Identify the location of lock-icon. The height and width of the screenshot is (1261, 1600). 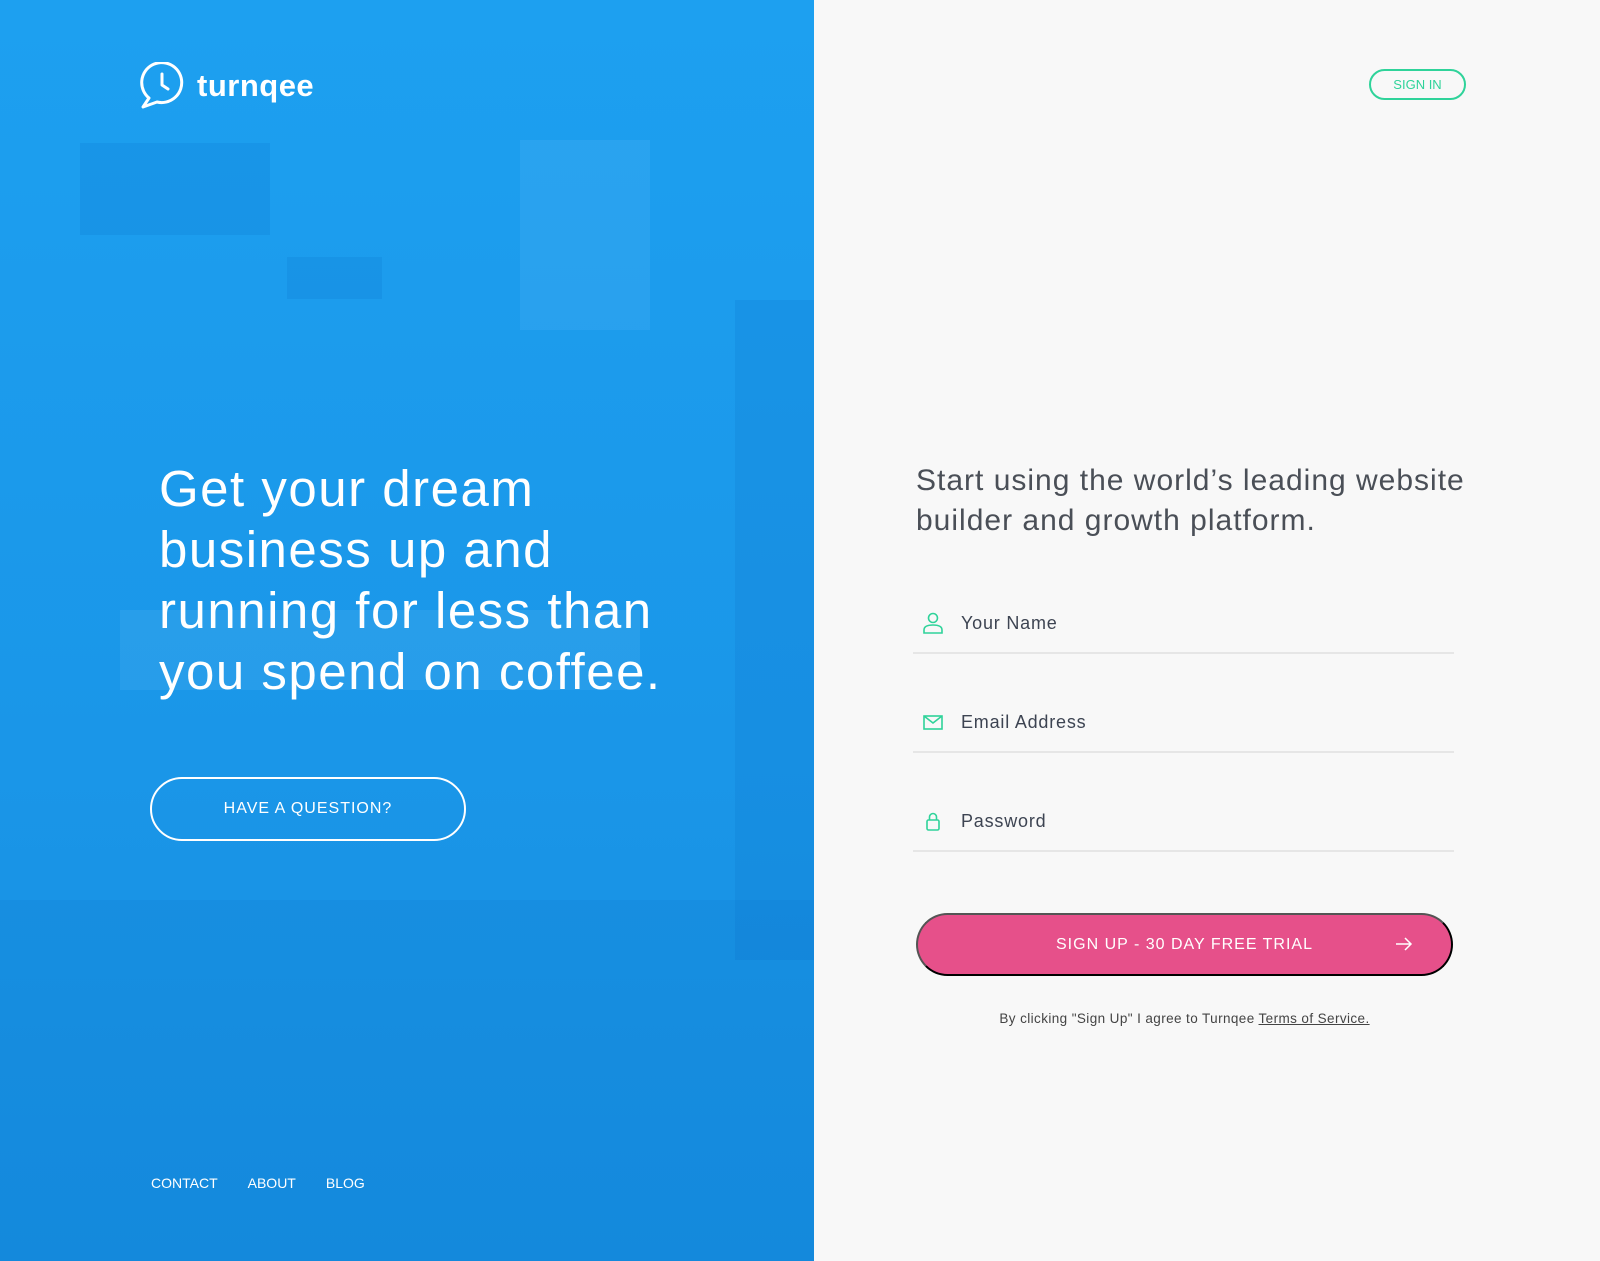
(933, 821).